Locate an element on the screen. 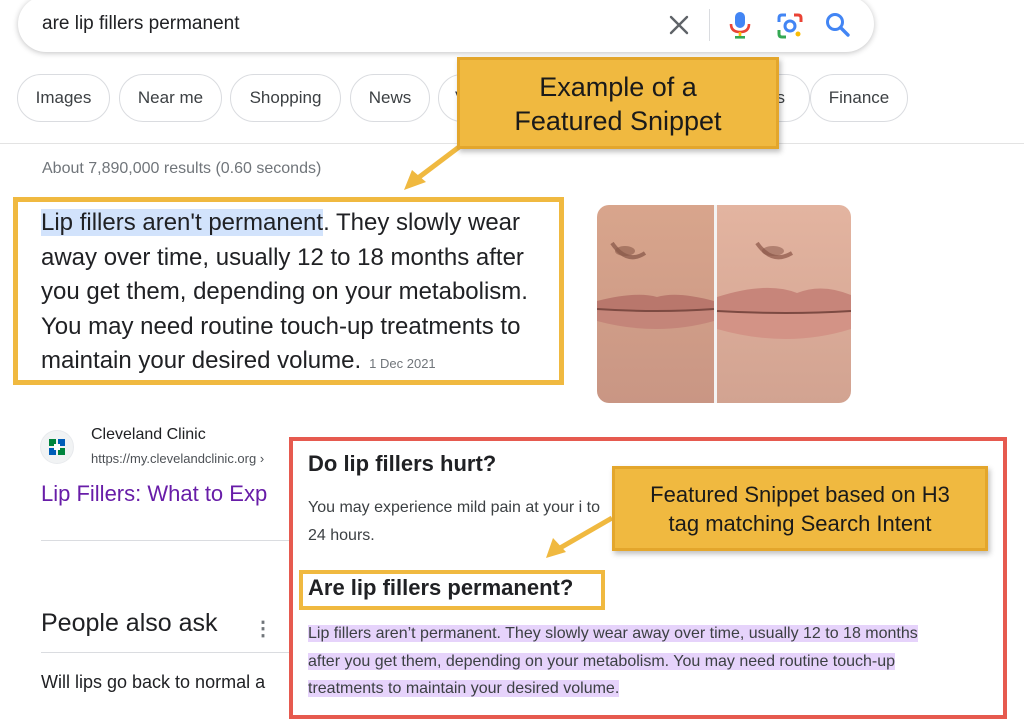  snippet-highlighted-phrase: Lip fillers aren't permanent is located at coordinates (182, 222).